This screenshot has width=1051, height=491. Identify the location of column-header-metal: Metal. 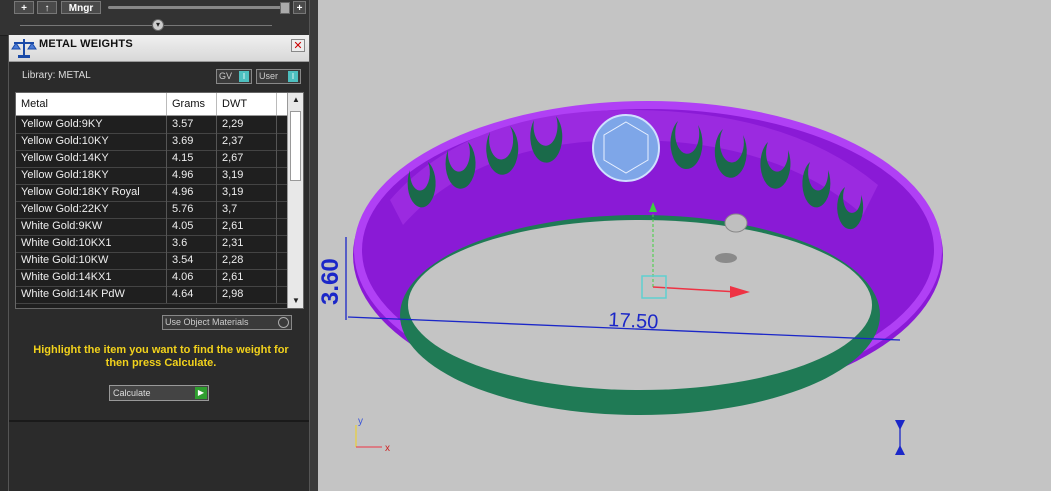
(91, 104).